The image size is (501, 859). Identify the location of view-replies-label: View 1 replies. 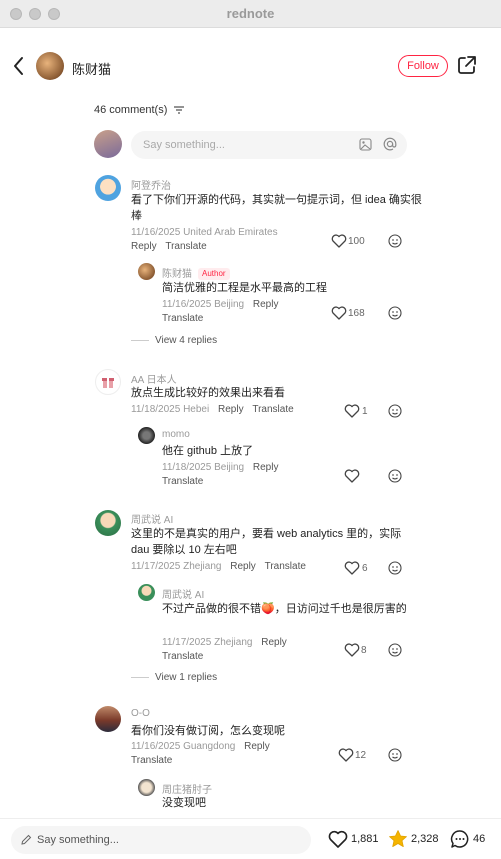
(186, 677).